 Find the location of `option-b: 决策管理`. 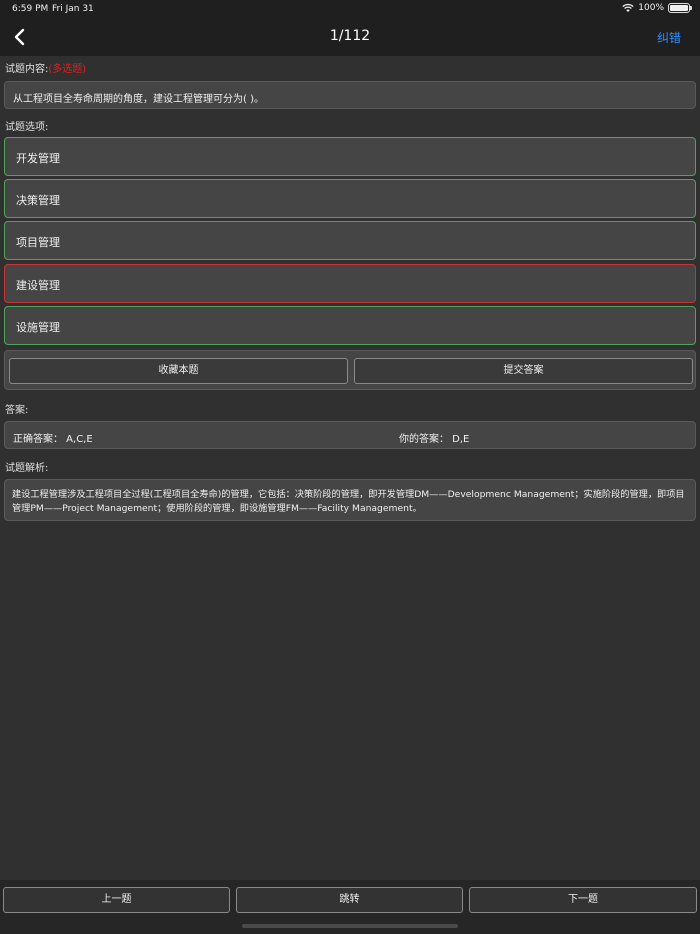

option-b: 决策管理 is located at coordinates (350, 198).